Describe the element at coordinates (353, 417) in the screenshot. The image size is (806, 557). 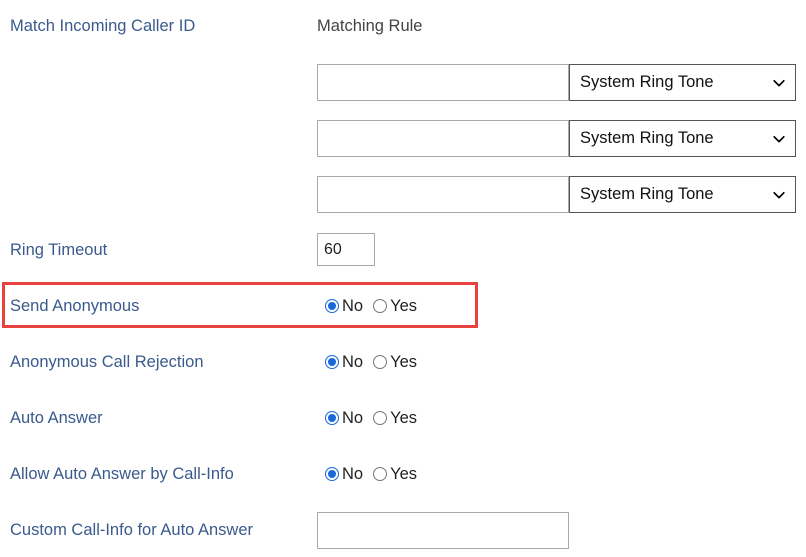
I see `auto-answer-radio-no-label: No` at that location.